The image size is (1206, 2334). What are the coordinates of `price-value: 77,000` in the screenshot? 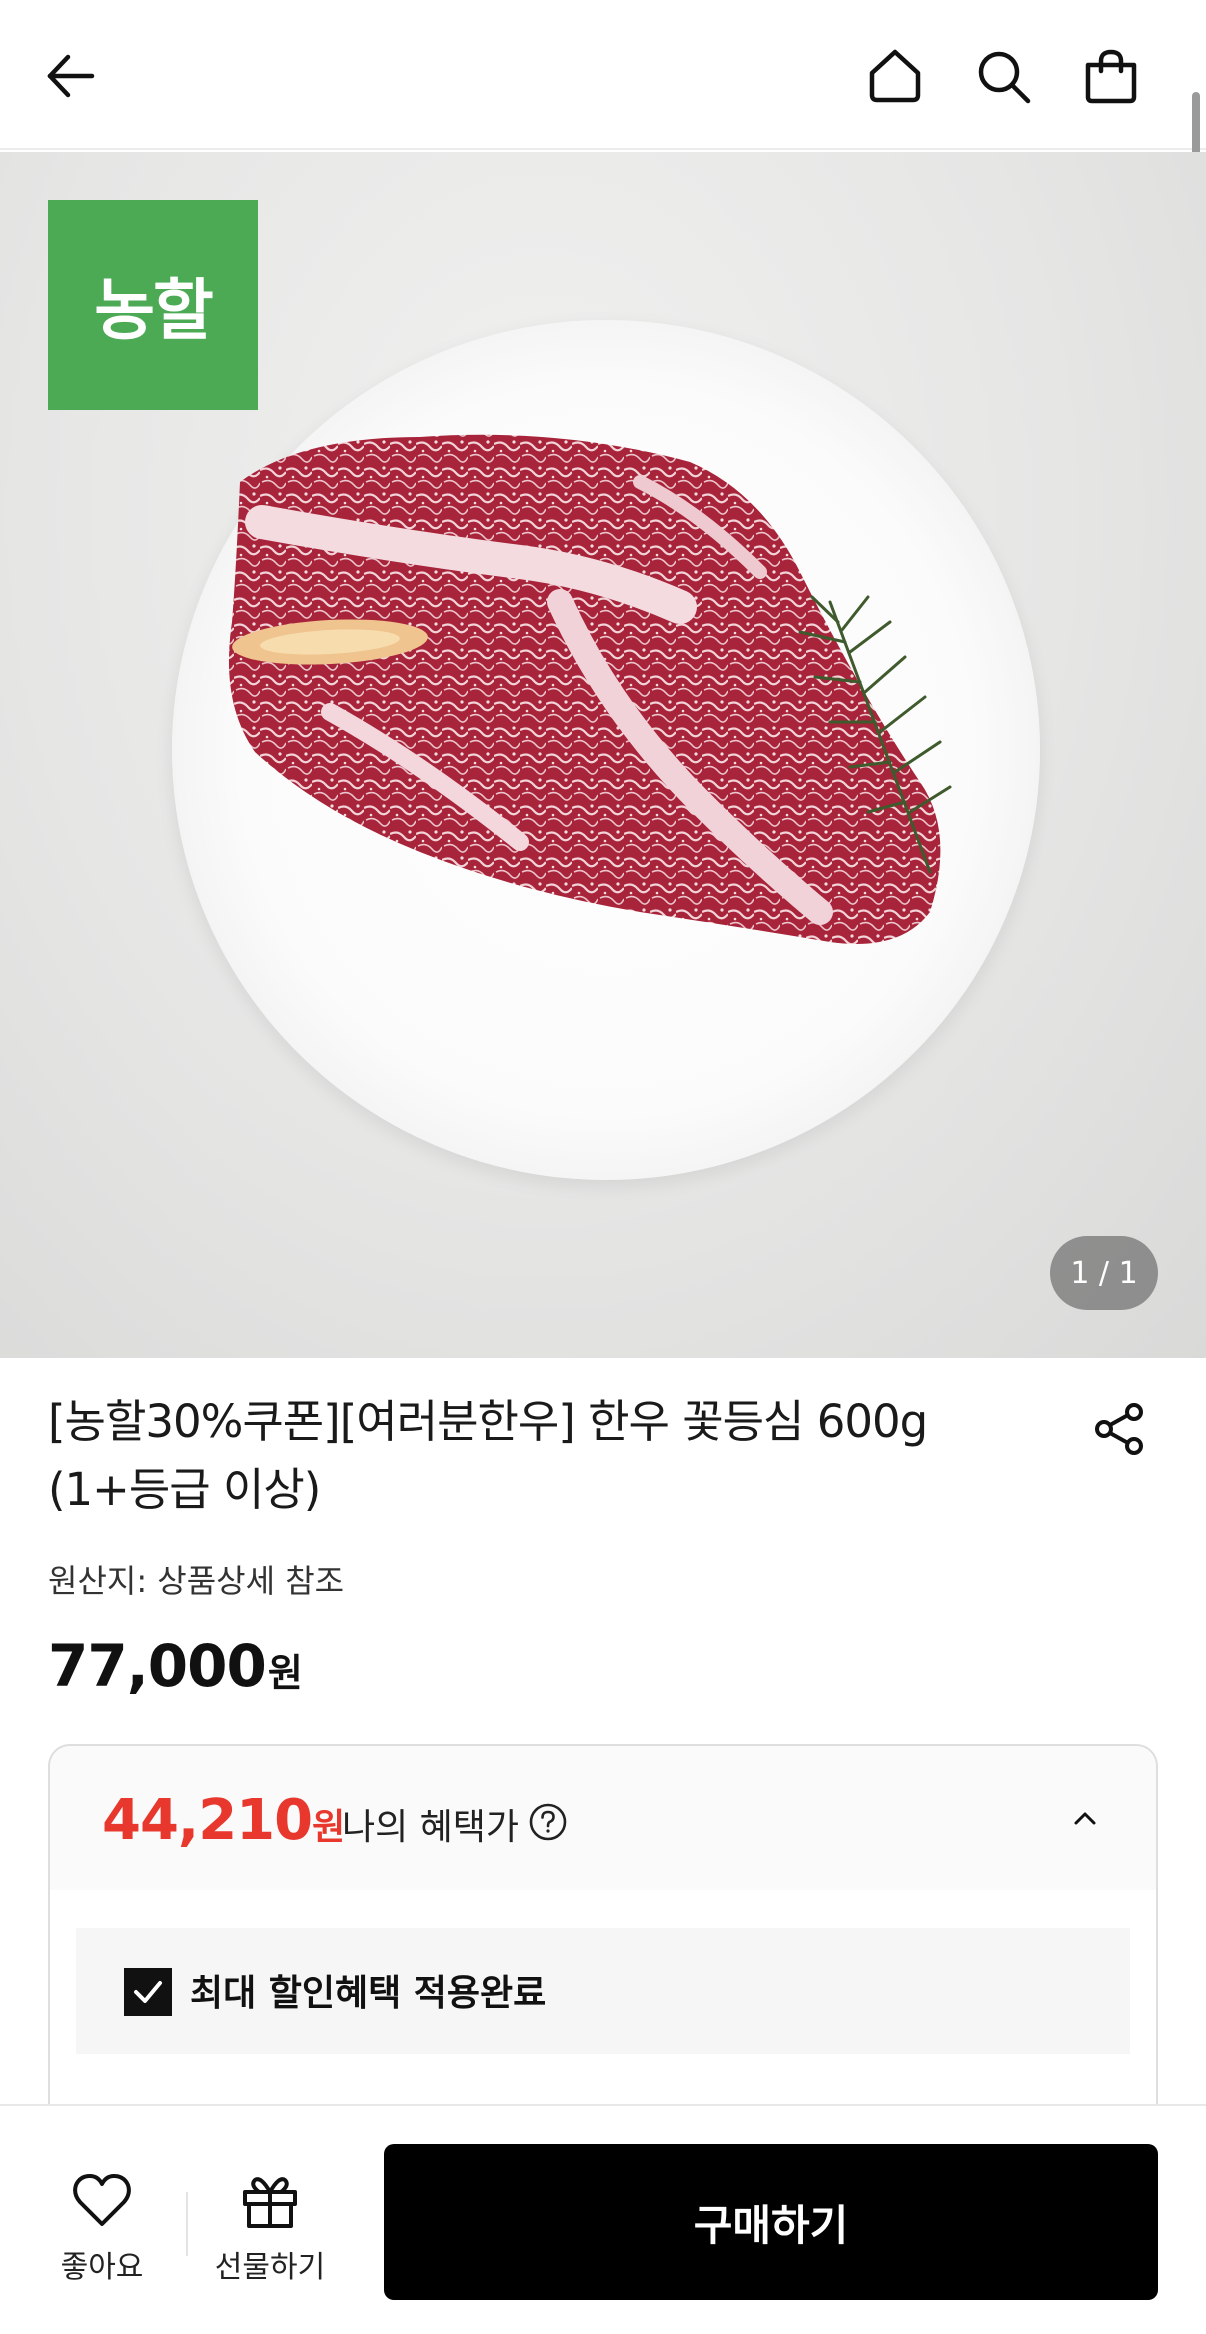 It's located at (157, 1666).